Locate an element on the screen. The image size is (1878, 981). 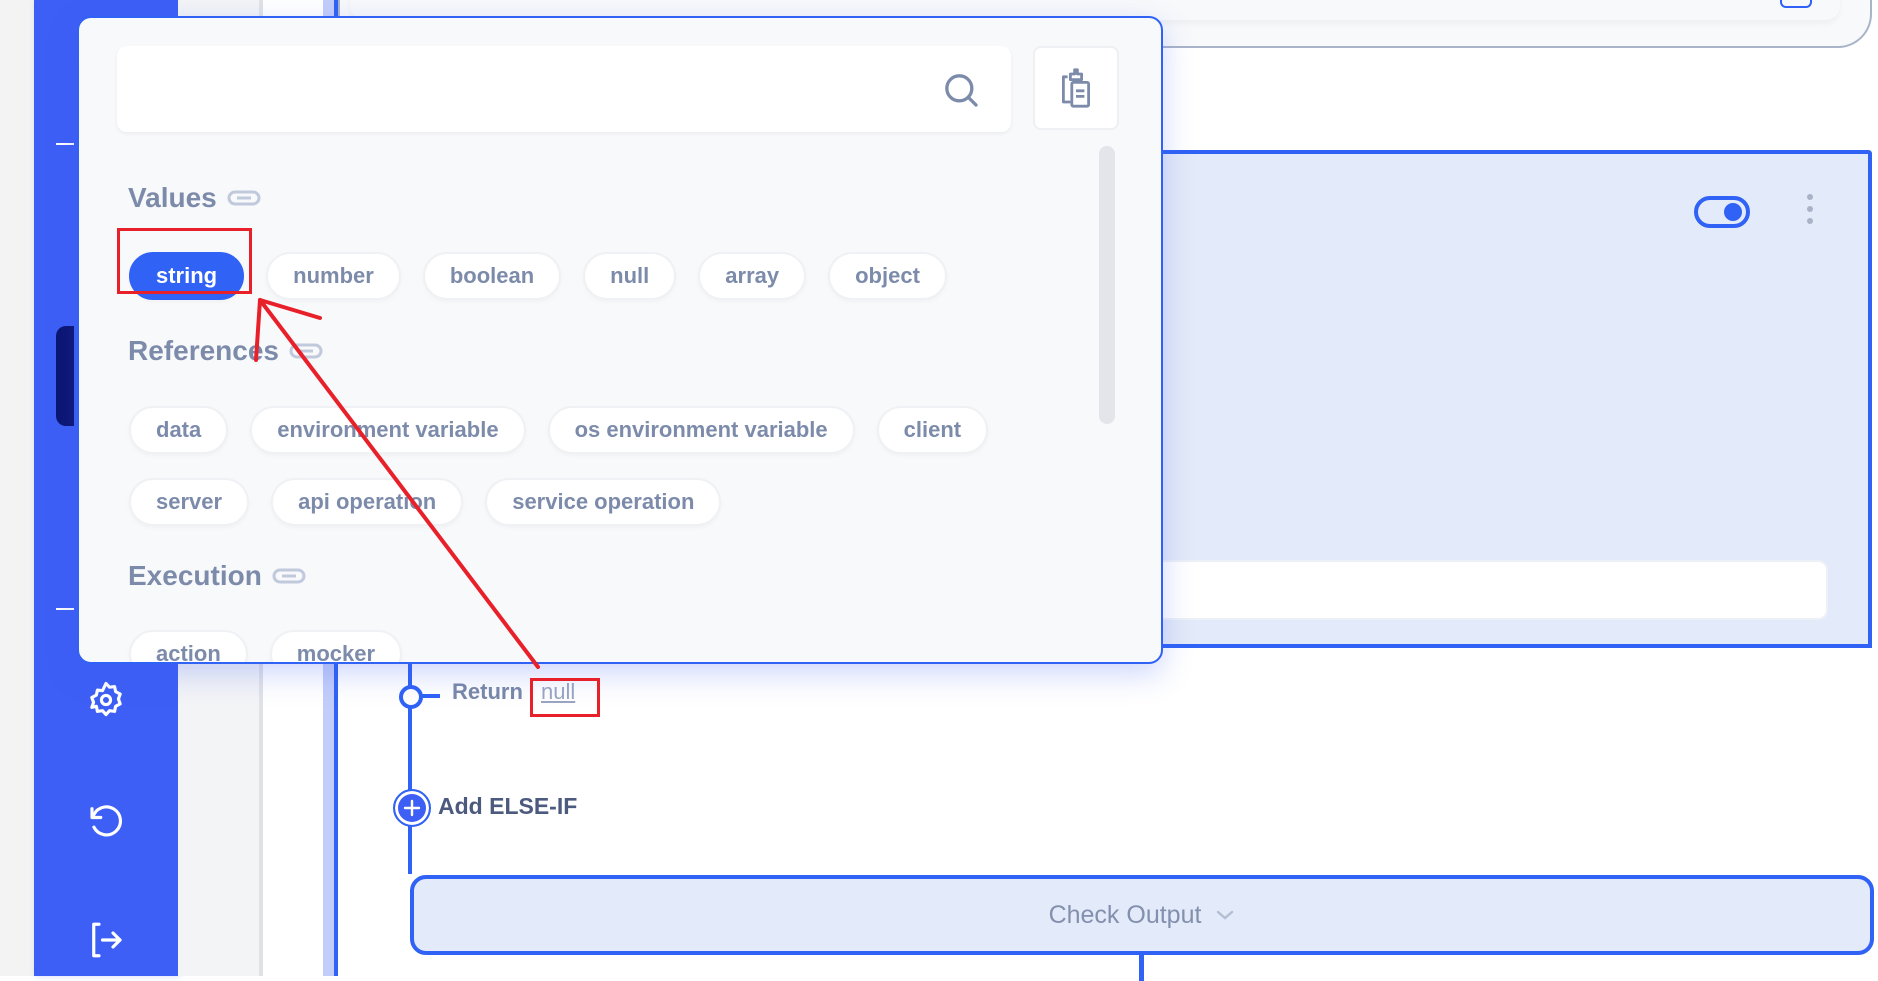
sidebar-item-revert is located at coordinates (106, 821).